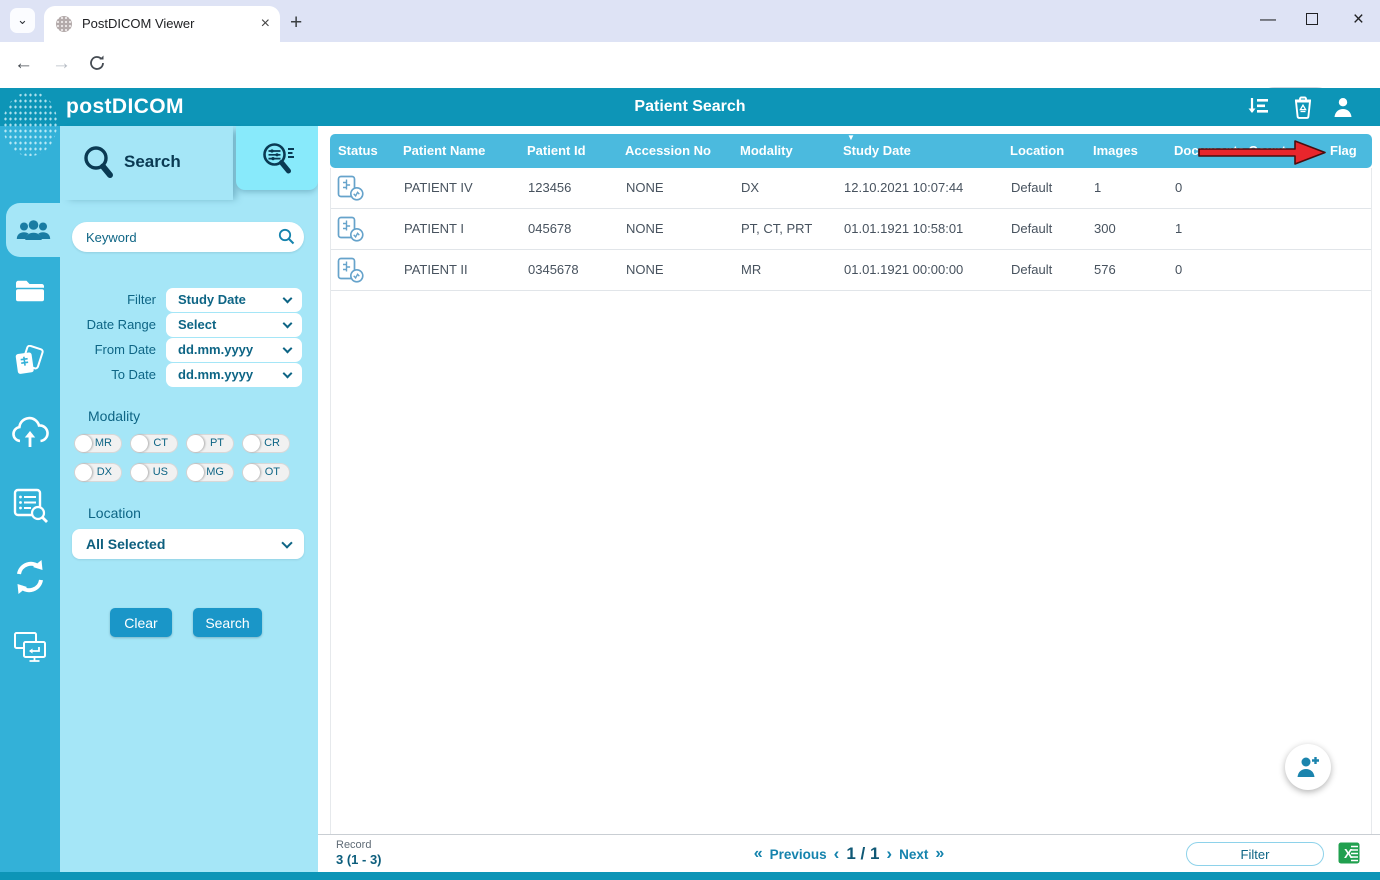 This screenshot has height=880, width=1380. I want to click on sidebar-item-patient-cards, so click(30, 365).